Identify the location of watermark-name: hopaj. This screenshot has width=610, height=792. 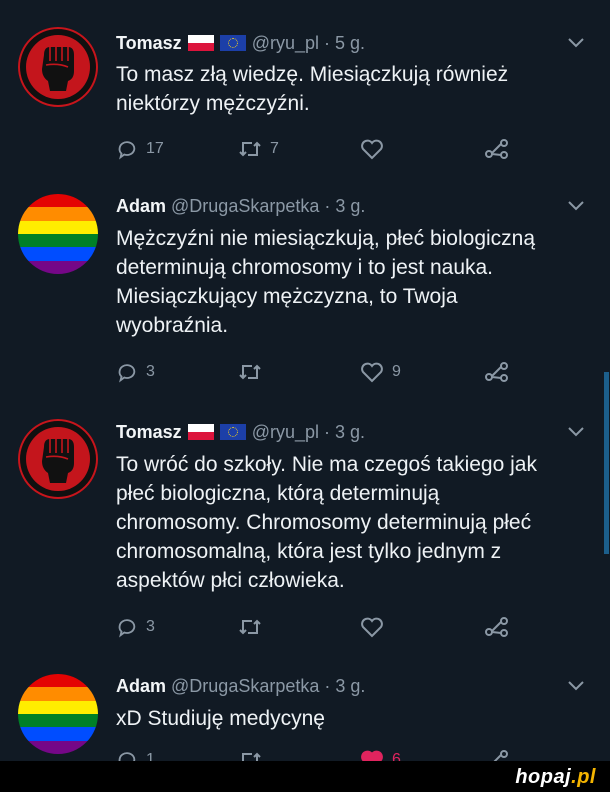
(543, 777).